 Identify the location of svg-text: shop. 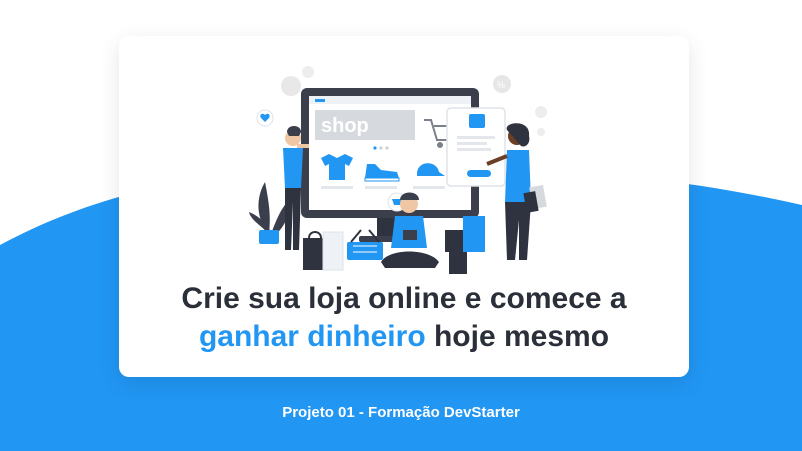
(345, 126).